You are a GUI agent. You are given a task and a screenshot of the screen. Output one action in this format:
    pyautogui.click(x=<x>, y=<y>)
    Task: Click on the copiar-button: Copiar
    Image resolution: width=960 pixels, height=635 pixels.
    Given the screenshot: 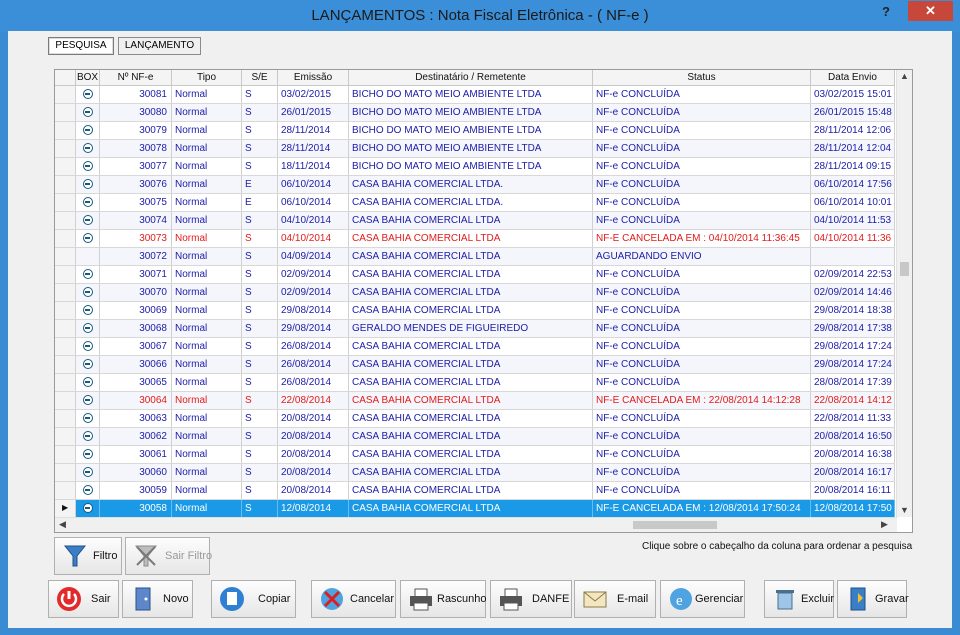 What is the action you would take?
    pyautogui.click(x=253, y=599)
    